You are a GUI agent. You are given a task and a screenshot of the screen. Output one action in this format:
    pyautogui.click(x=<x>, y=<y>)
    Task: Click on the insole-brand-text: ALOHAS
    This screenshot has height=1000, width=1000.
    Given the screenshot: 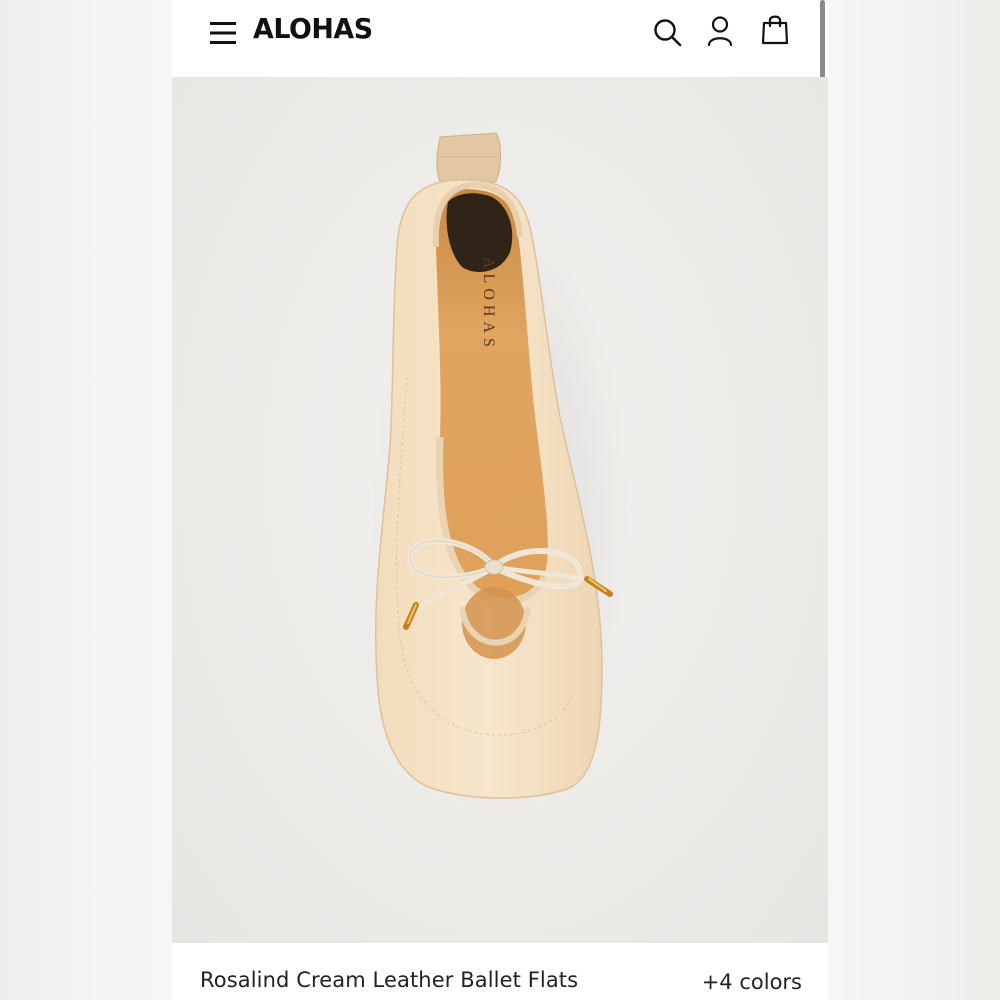 What is the action you would take?
    pyautogui.click(x=488, y=304)
    